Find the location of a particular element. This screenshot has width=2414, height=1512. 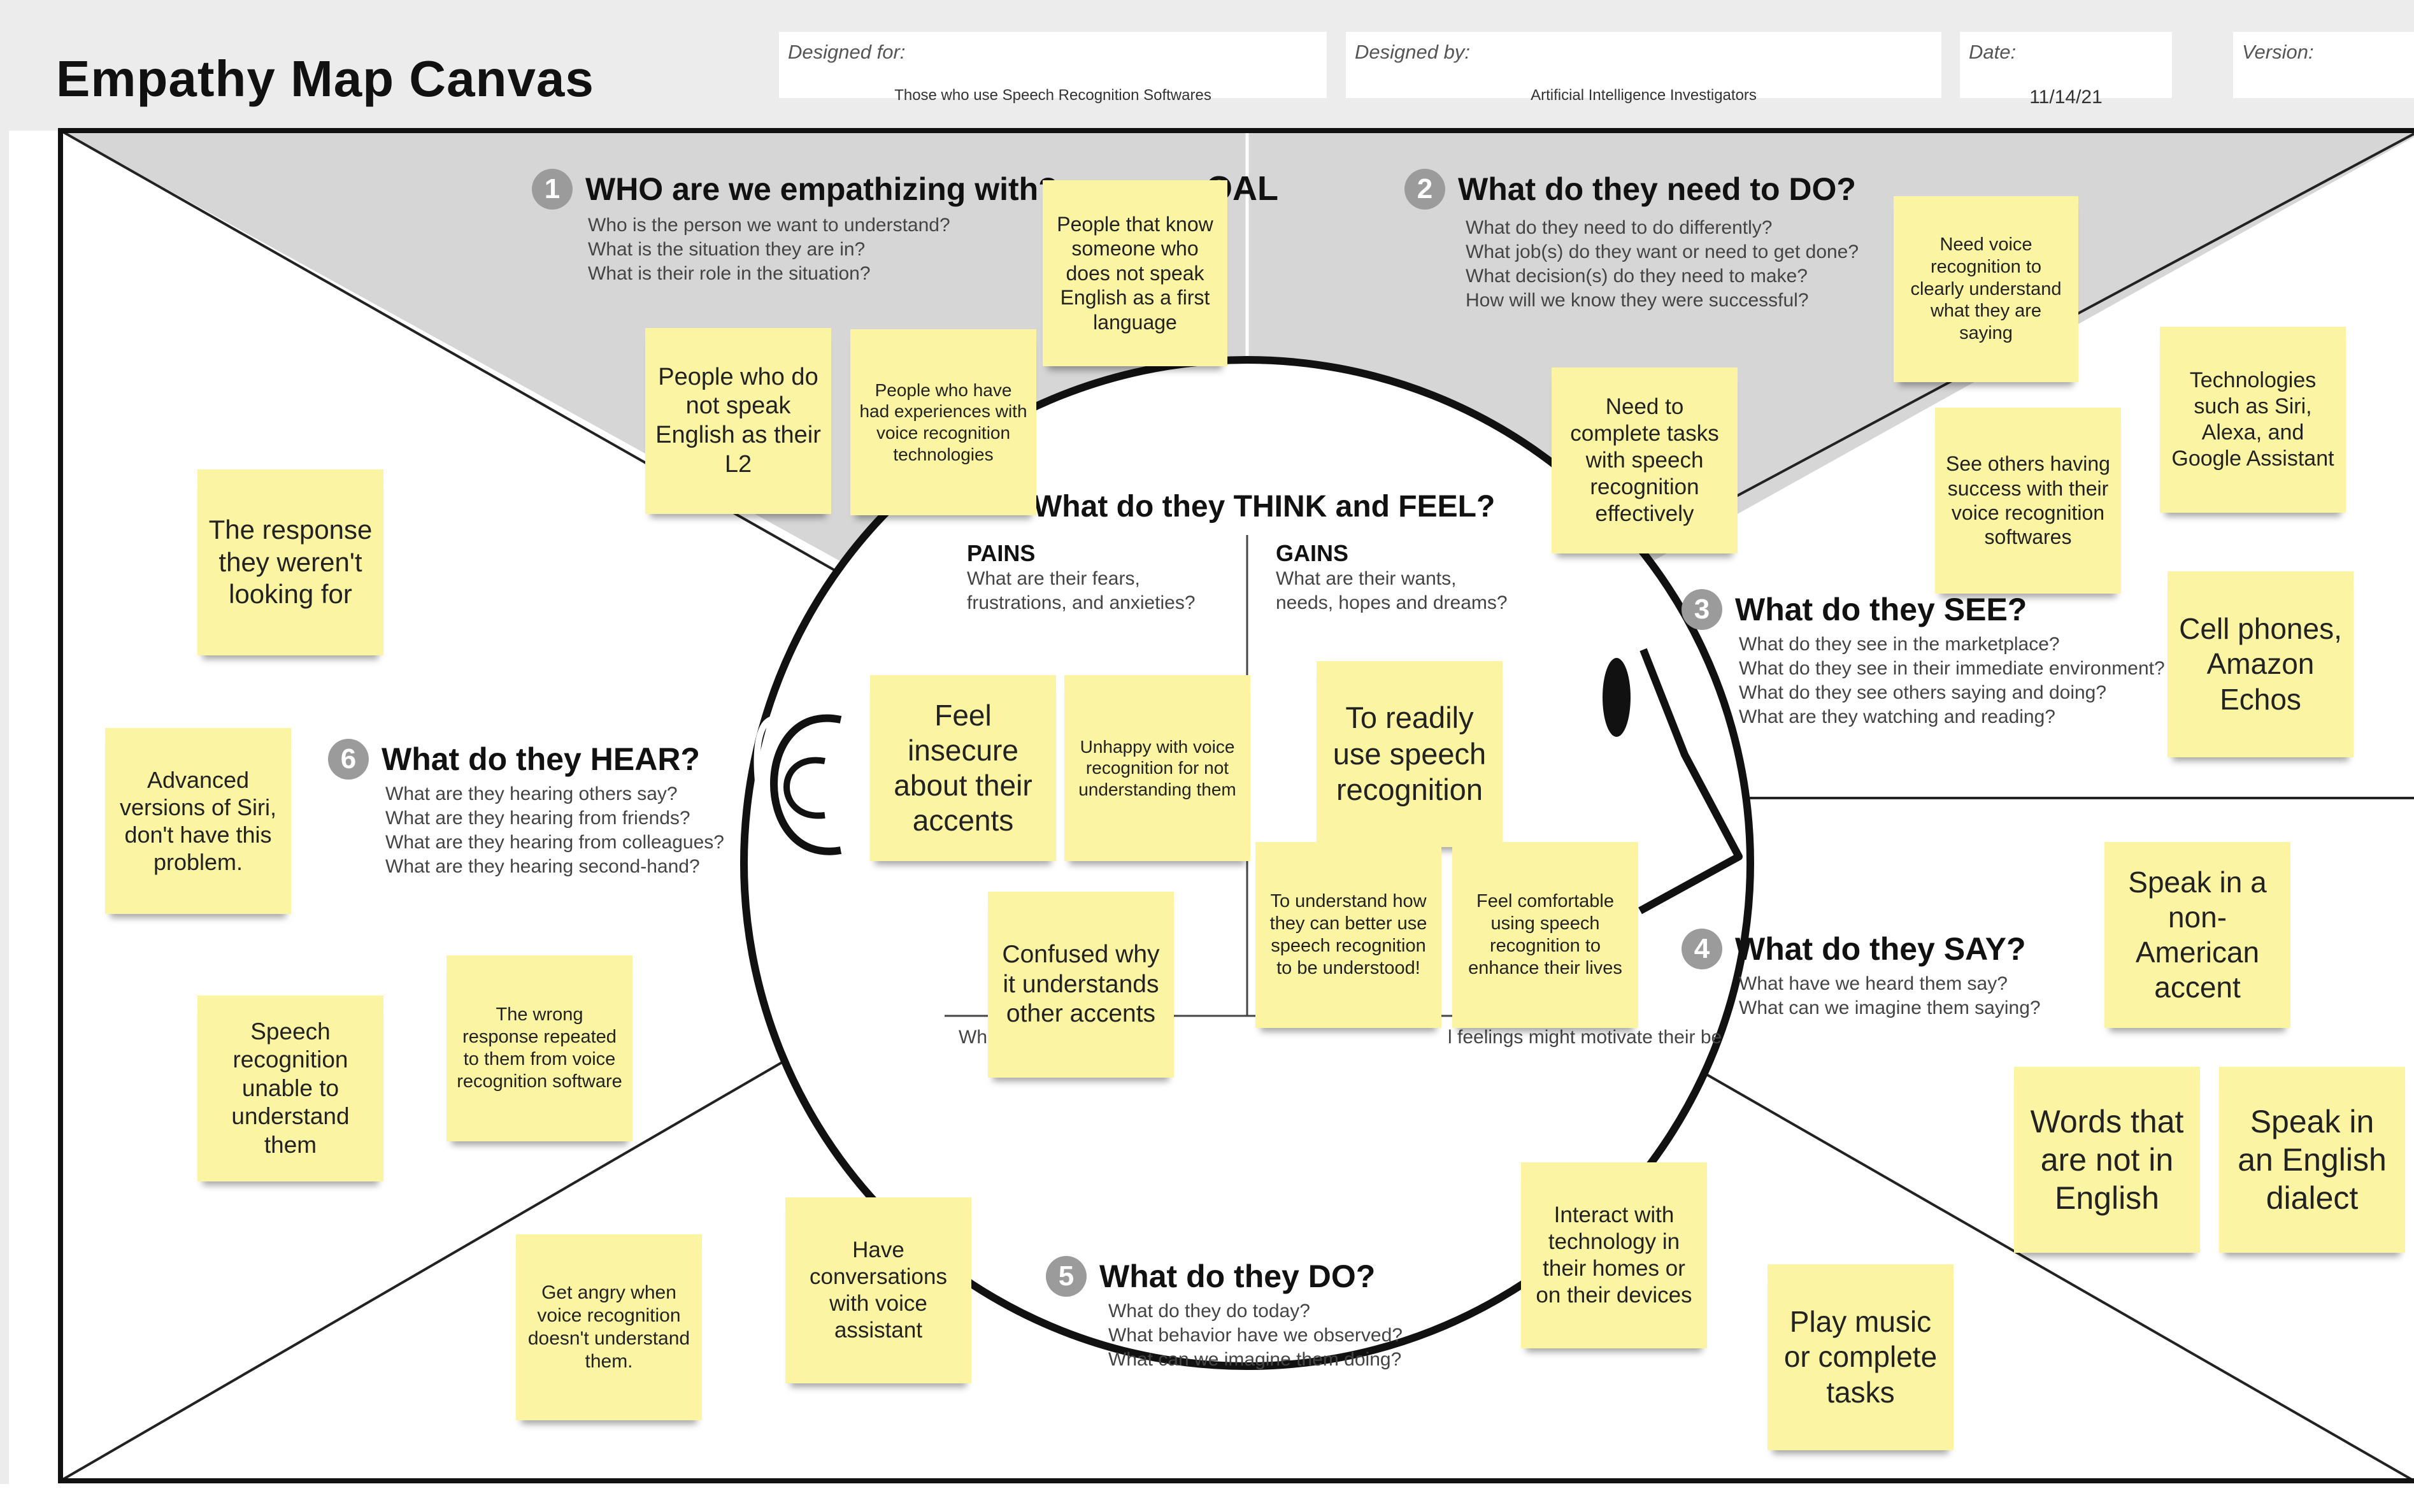

section-title-think-feel: What do they THINK and FEEL? is located at coordinates (1265, 507).